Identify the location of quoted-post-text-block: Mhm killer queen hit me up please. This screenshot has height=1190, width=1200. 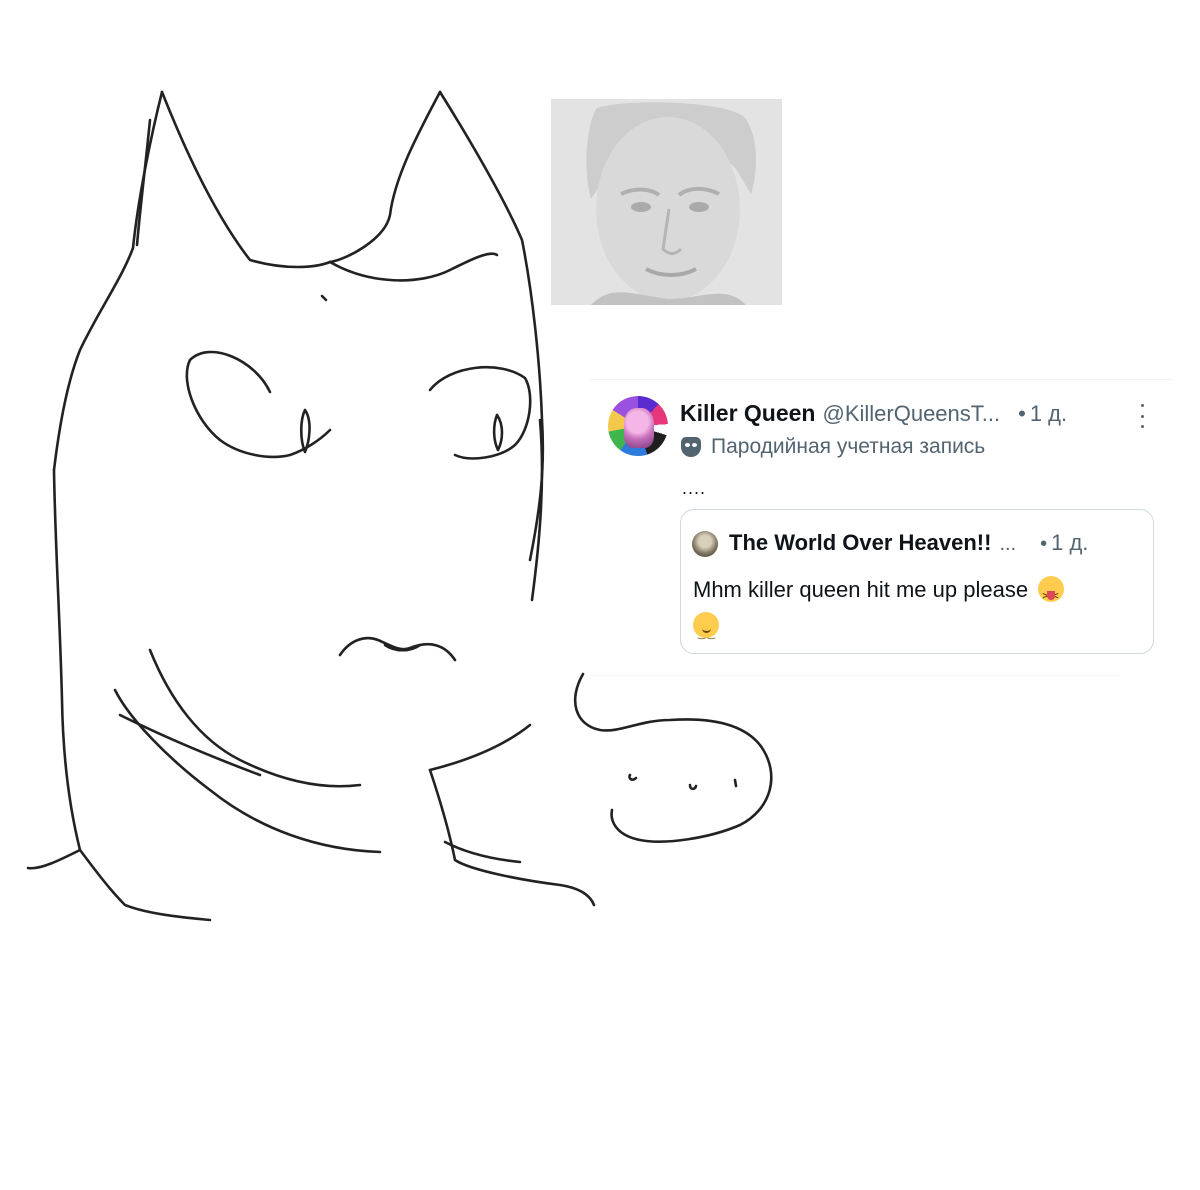
(919, 612).